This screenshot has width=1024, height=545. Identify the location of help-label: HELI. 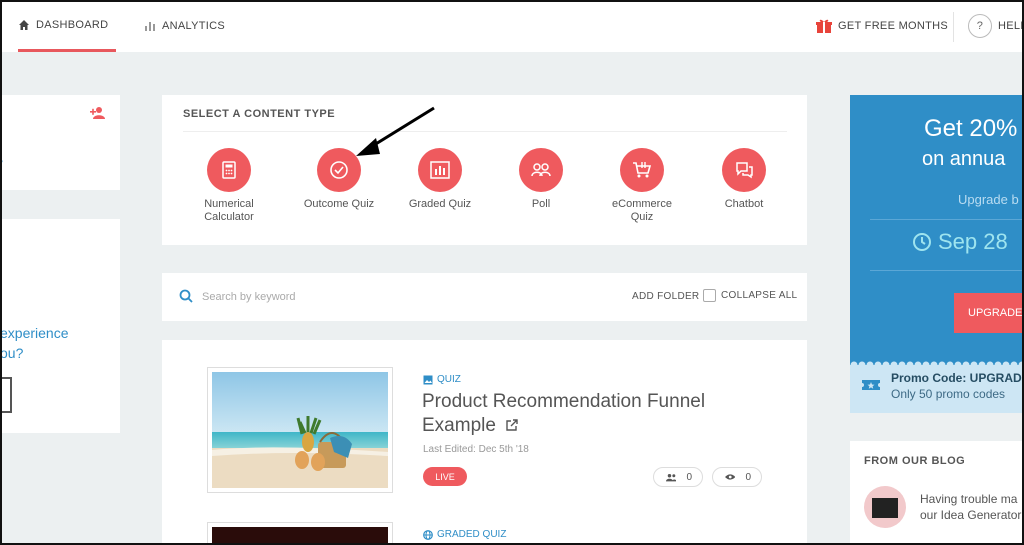
(1011, 26).